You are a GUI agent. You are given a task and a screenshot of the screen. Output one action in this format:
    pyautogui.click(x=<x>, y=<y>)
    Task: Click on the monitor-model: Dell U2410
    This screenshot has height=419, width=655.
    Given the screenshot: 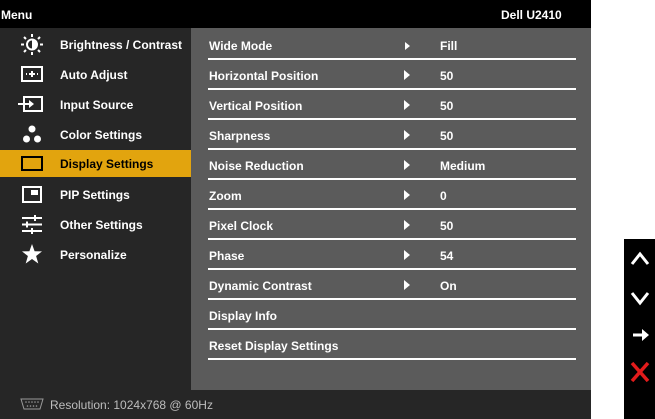 What is the action you would take?
    pyautogui.click(x=531, y=15)
    